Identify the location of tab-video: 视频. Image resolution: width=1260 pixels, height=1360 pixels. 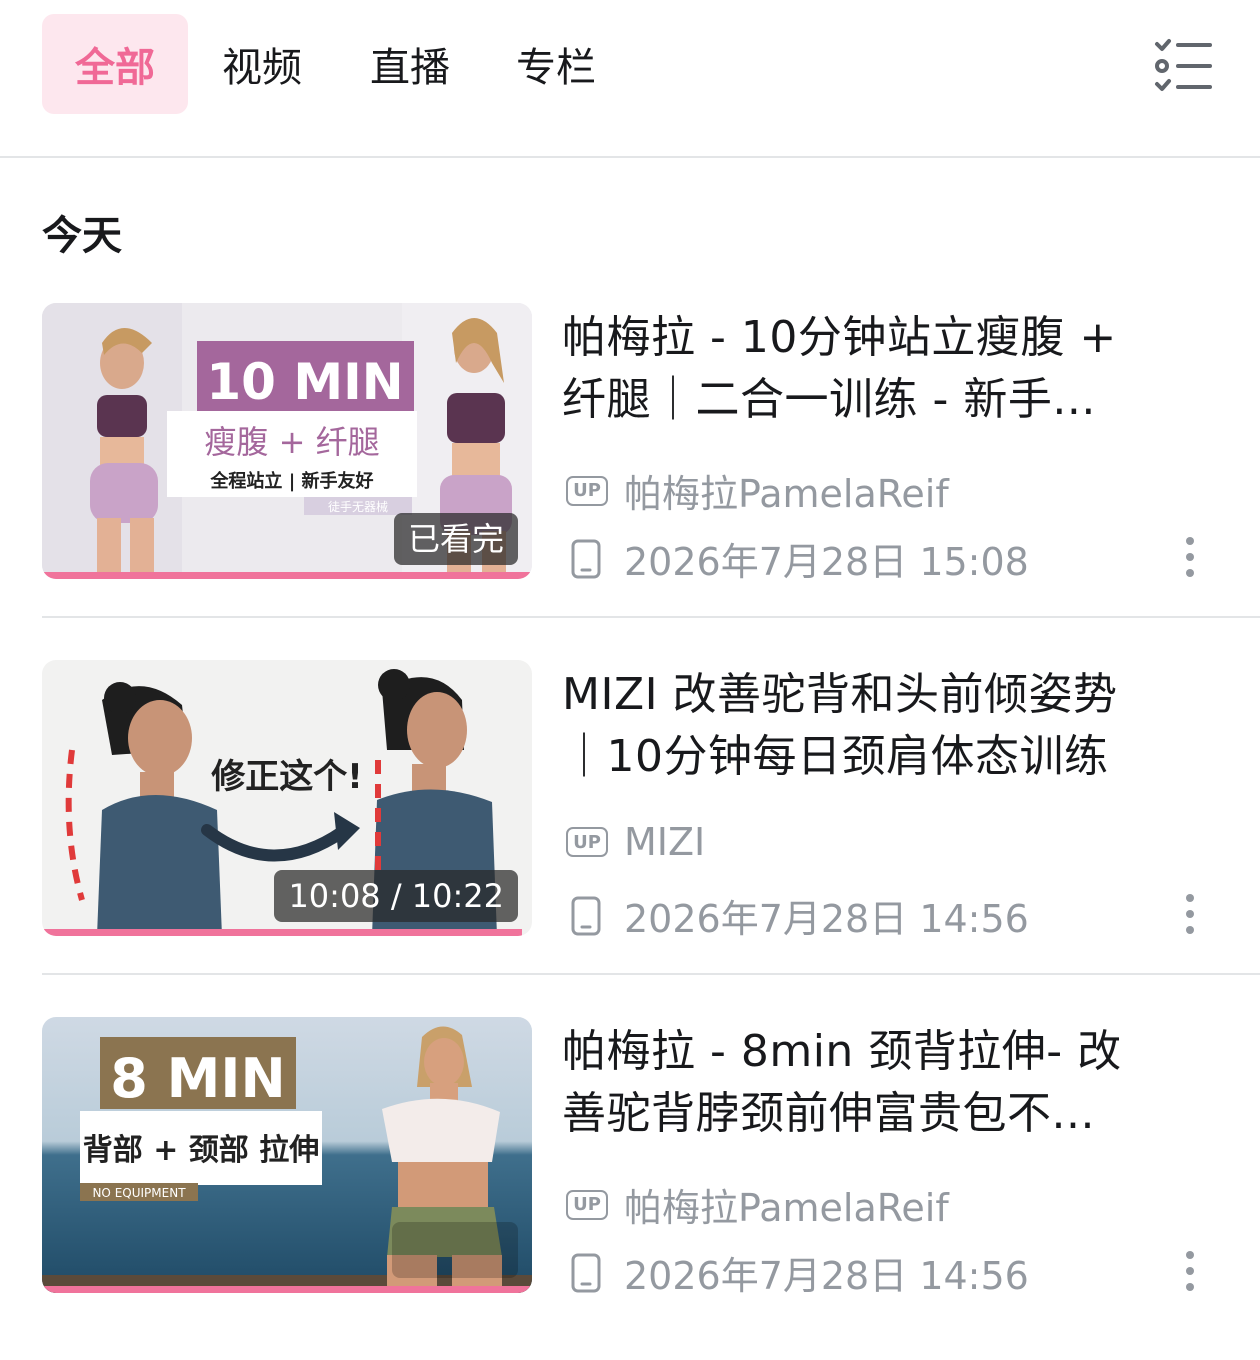
(262, 64).